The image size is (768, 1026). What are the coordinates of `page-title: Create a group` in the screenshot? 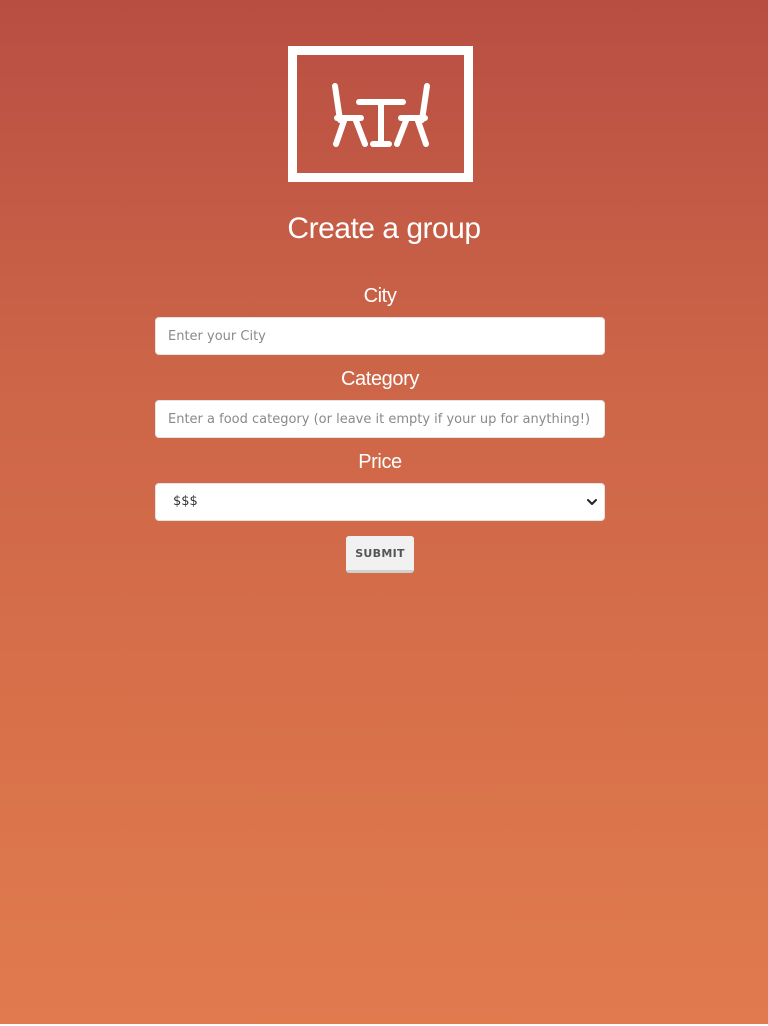 It's located at (384, 228).